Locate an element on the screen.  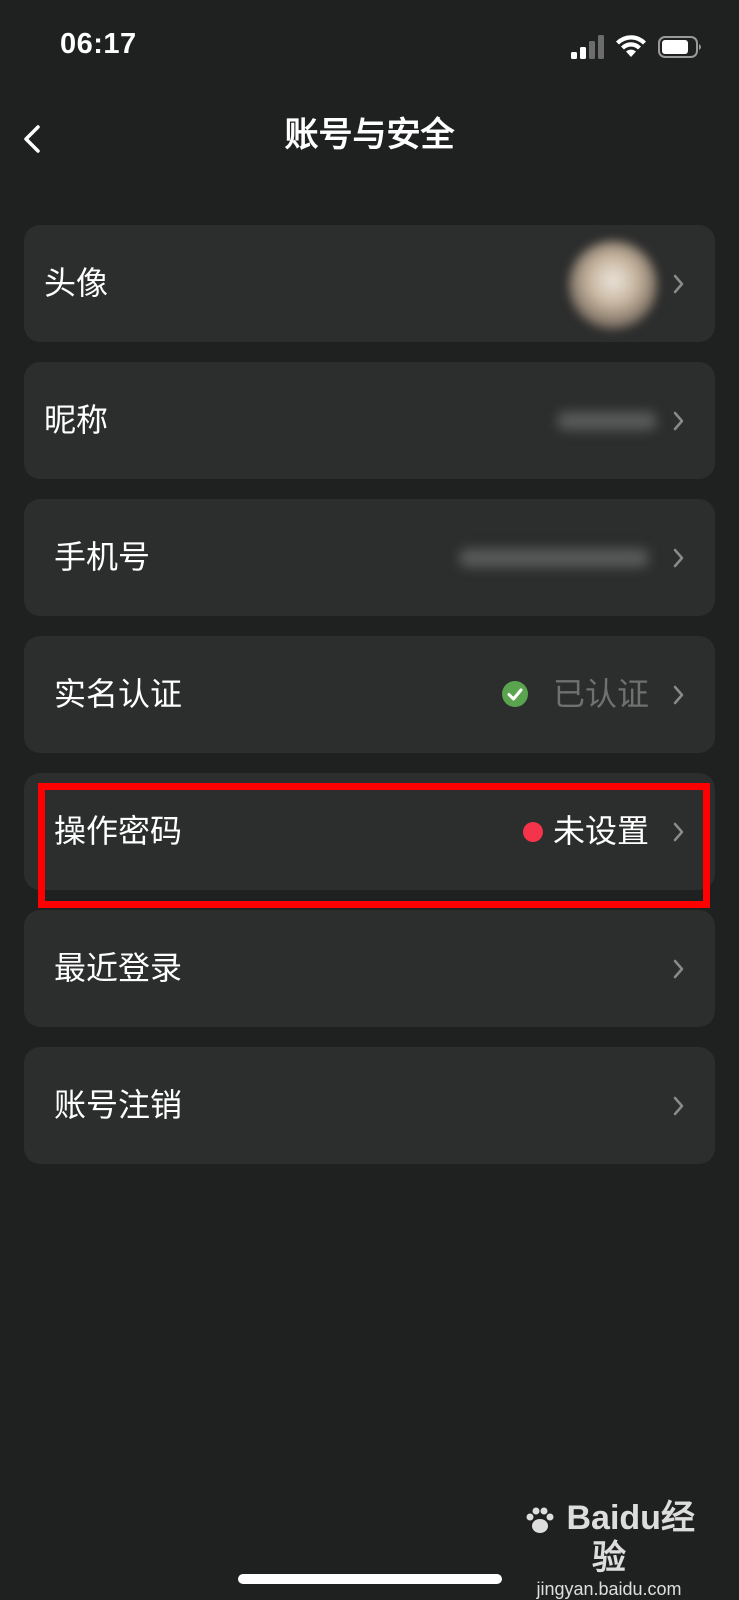
status-time: 06:17 is located at coordinates (98, 44).